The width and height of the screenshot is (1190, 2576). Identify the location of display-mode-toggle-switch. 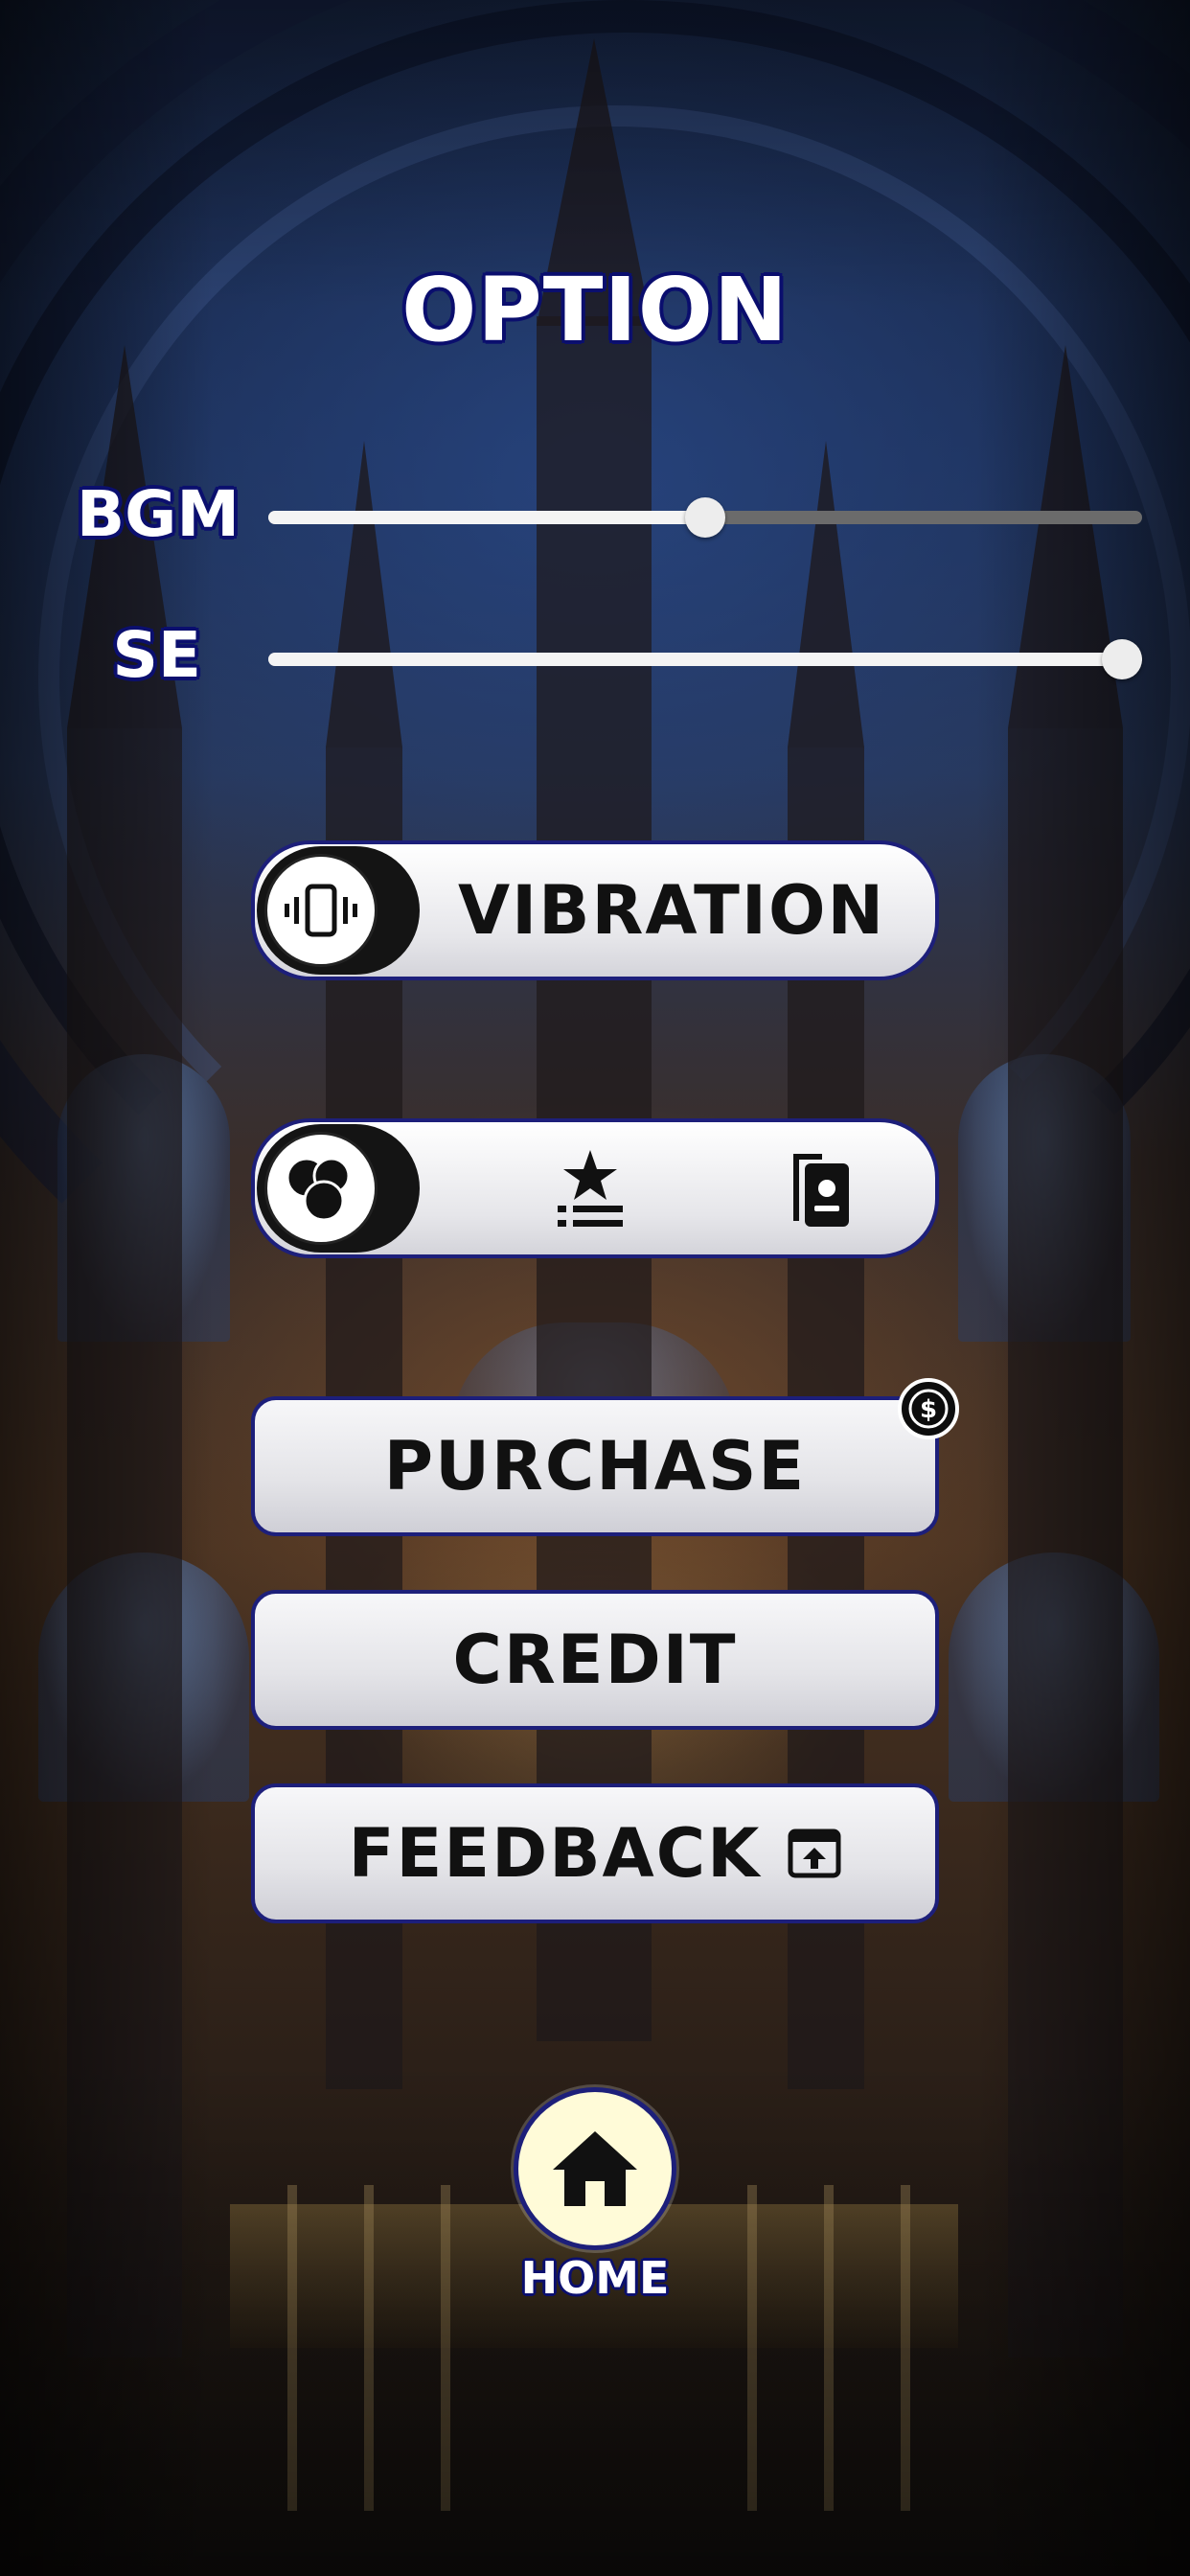
(339, 1188).